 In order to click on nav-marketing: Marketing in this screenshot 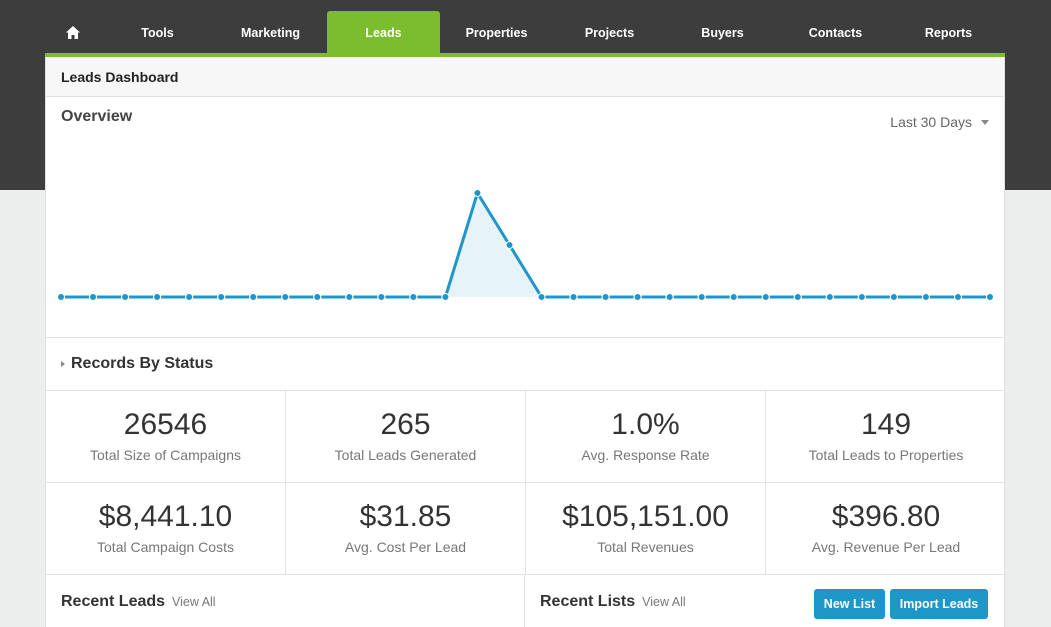, I will do `click(270, 32)`.